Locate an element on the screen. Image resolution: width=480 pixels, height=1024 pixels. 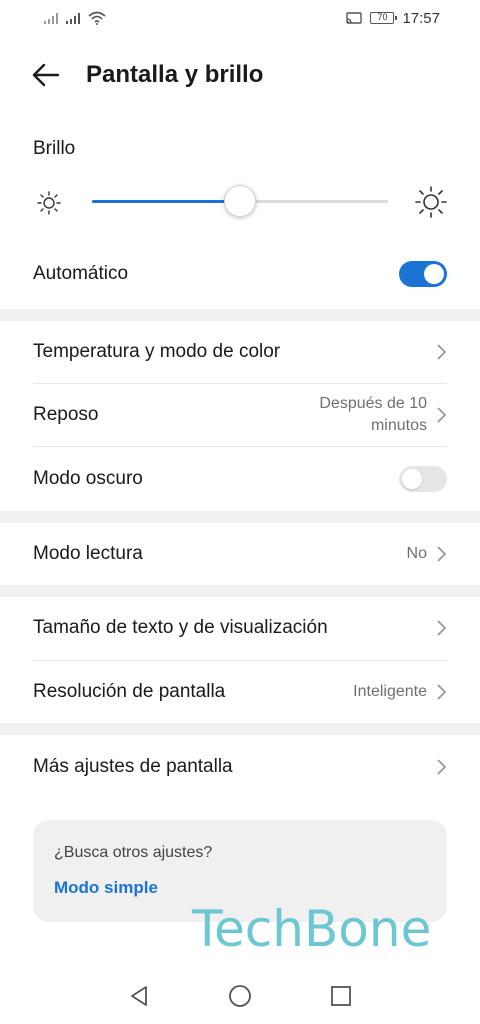
clock: 17:57 is located at coordinates (421, 18).